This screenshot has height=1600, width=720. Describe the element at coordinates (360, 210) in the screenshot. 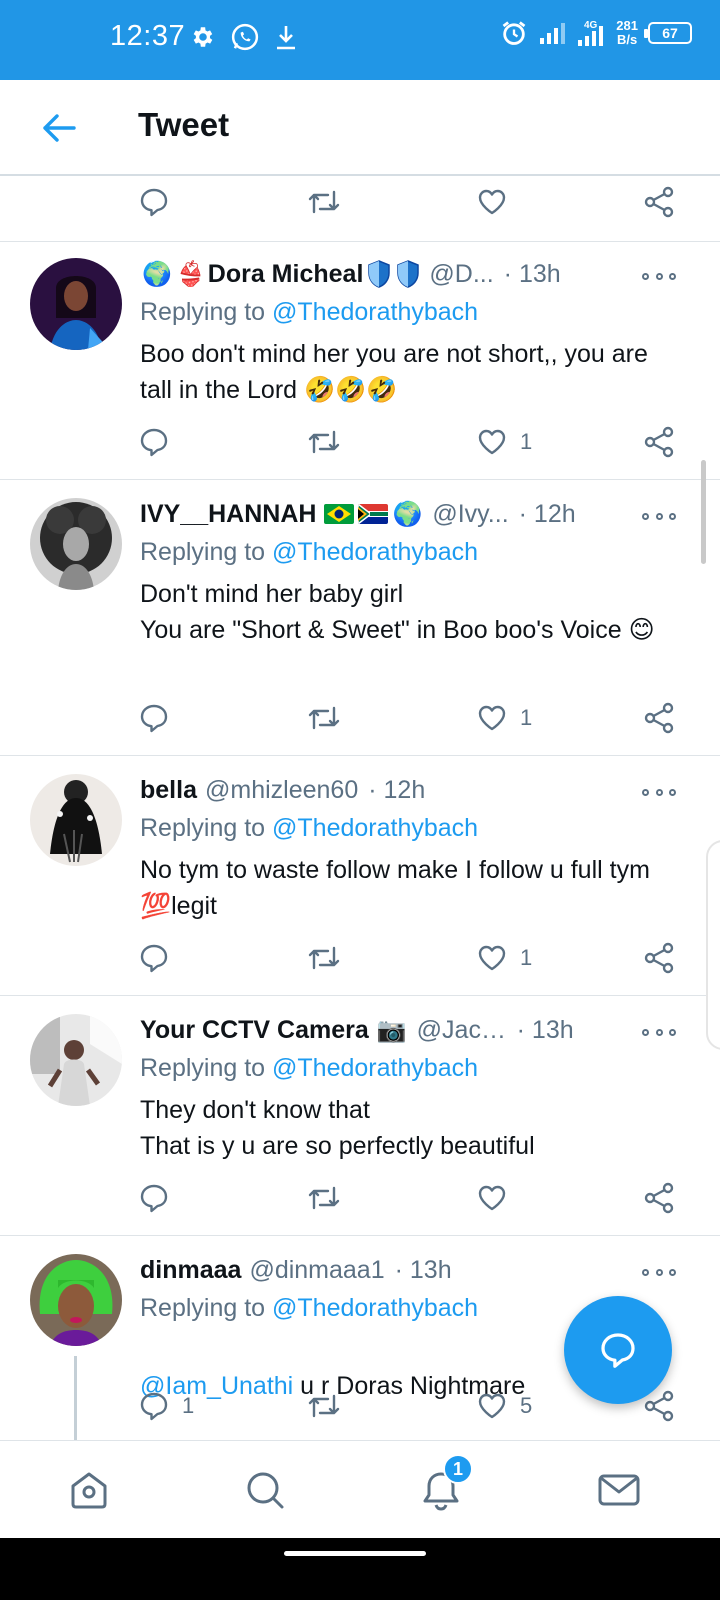

I see `previous-tweet-actions` at that location.